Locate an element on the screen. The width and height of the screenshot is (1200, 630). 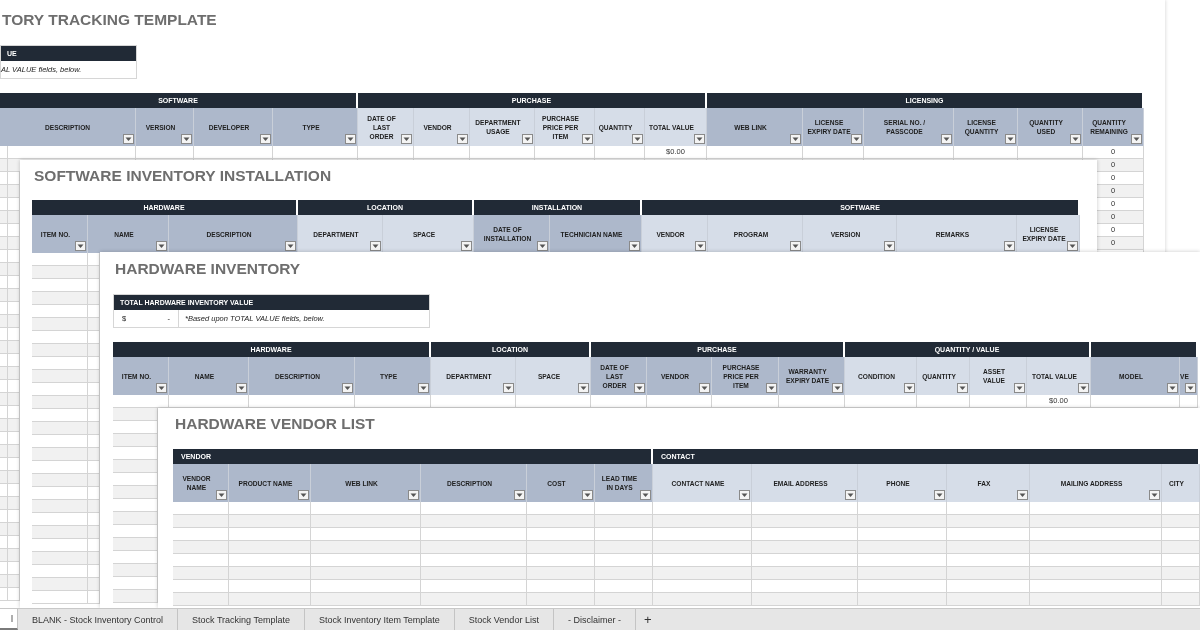
sheet-title: TORY TRACKING TEMPLATE is located at coordinates (109, 20).